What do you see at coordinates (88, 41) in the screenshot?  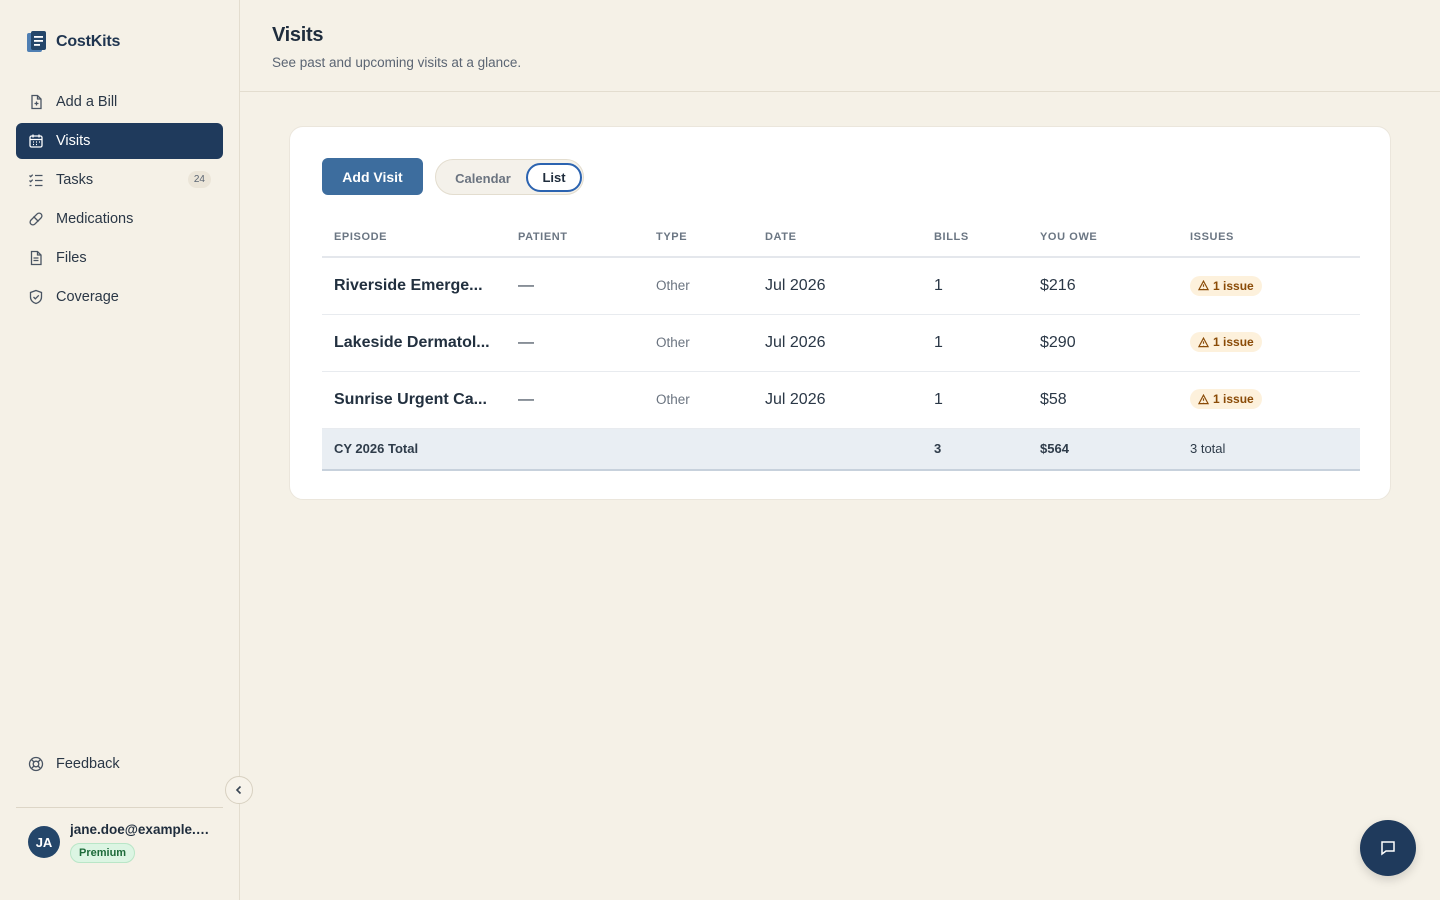 I see `brand-name: CostKits` at bounding box center [88, 41].